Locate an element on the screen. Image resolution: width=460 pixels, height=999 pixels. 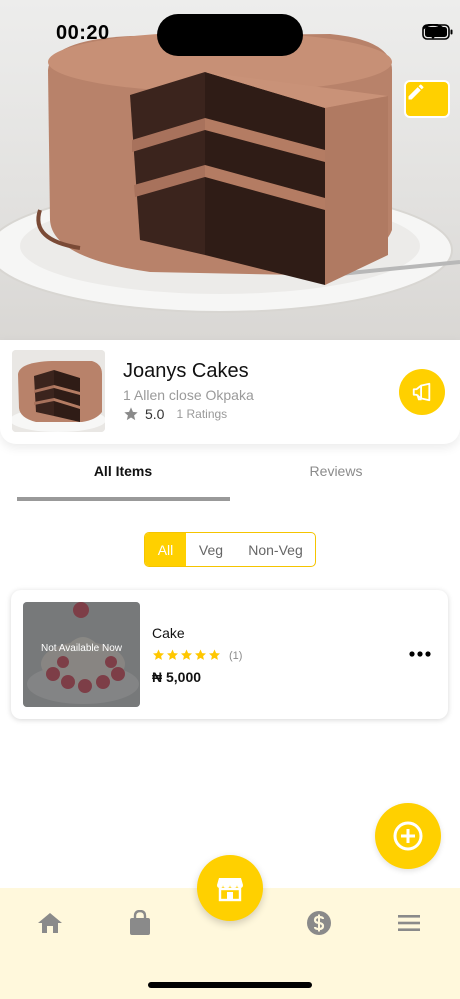
store-icon is located at coordinates (230, 890).